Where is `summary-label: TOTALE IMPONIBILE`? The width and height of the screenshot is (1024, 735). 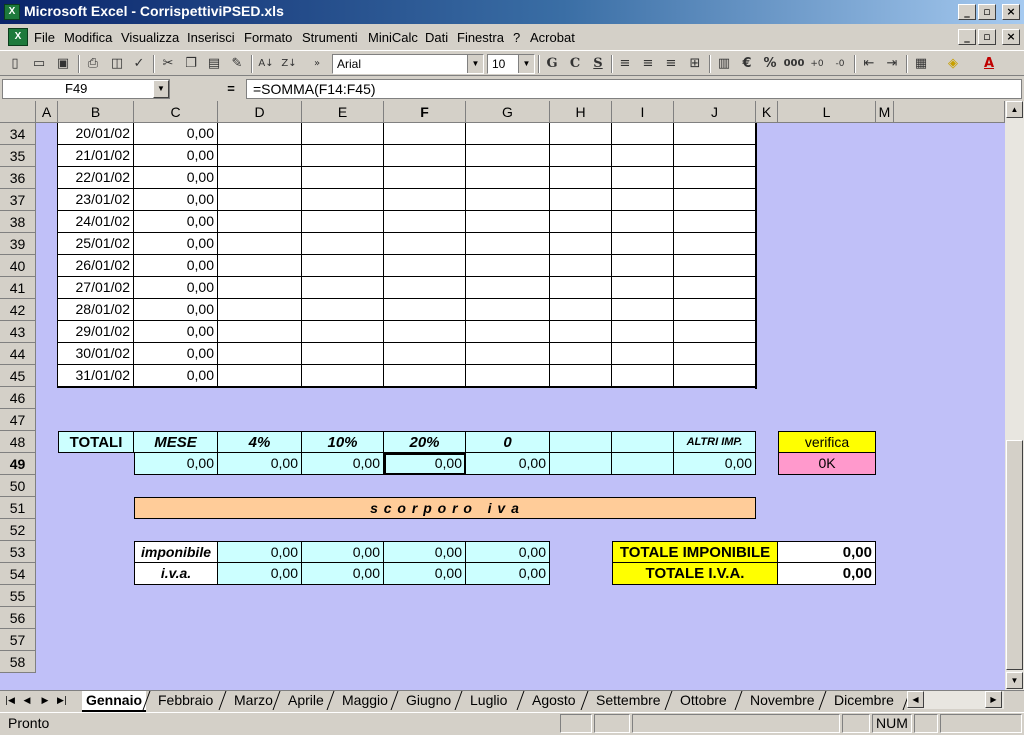 summary-label: TOTALE IMPONIBILE is located at coordinates (695, 552).